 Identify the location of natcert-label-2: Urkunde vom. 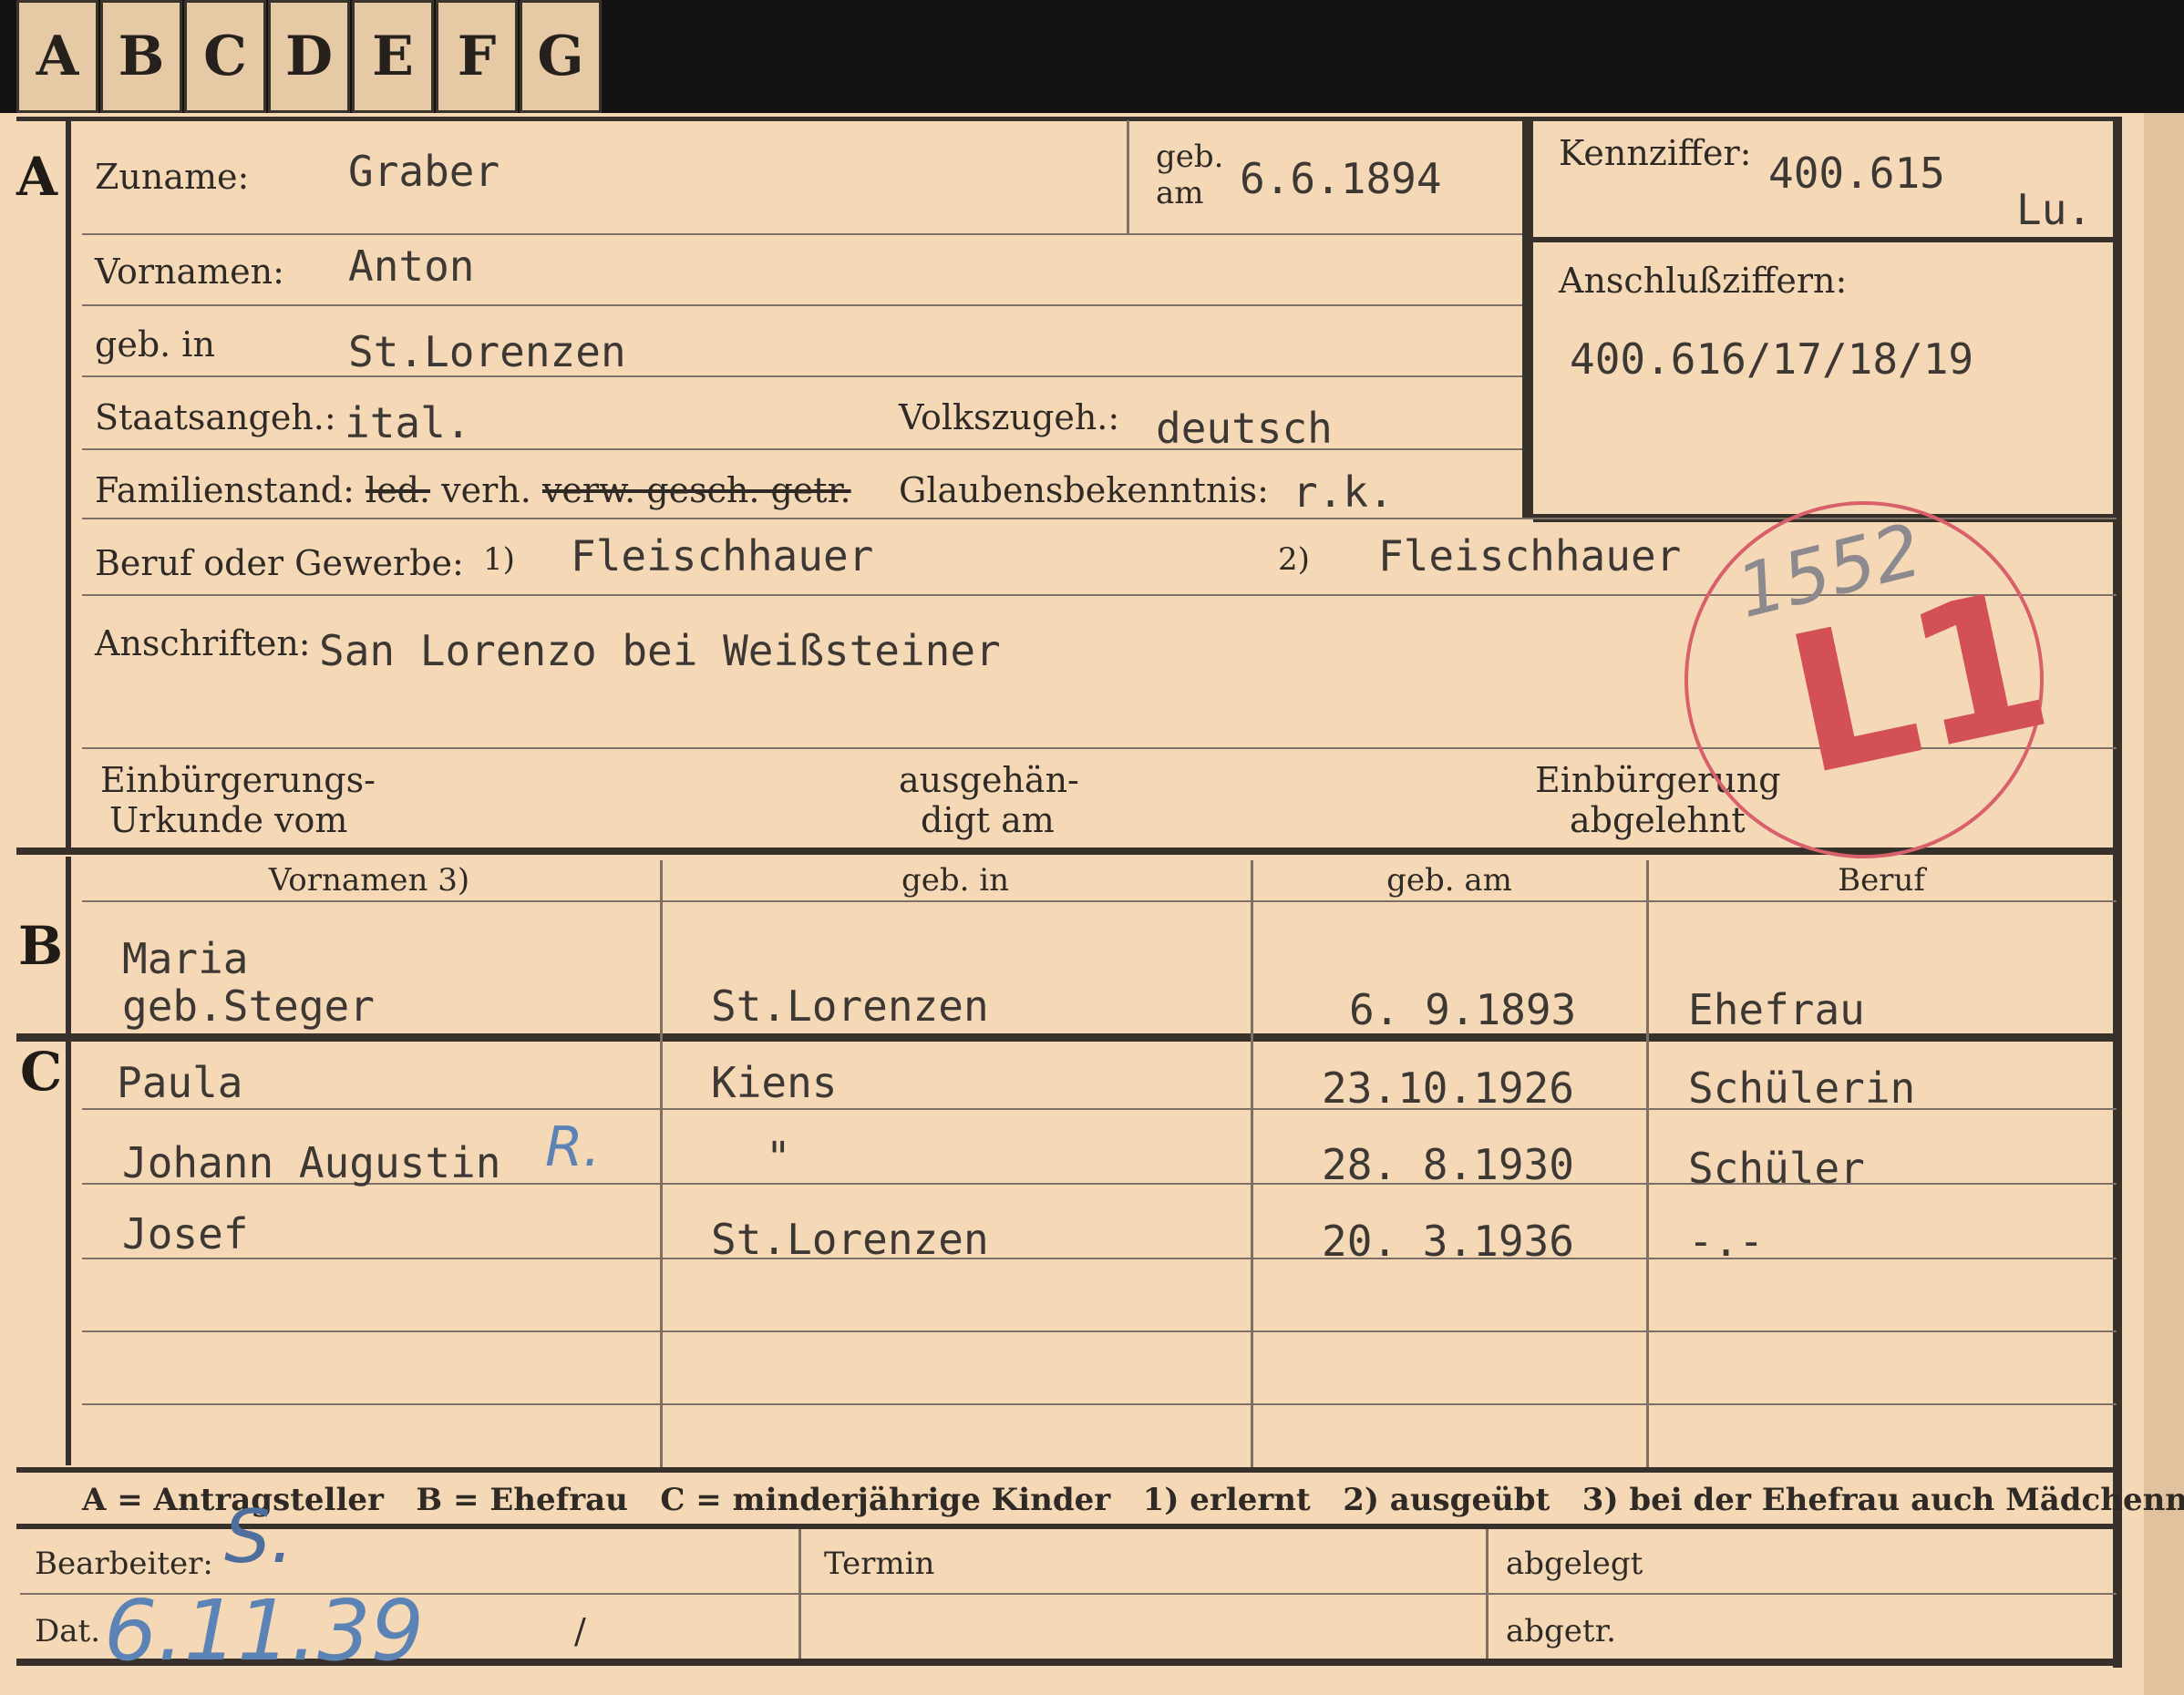
(229, 820).